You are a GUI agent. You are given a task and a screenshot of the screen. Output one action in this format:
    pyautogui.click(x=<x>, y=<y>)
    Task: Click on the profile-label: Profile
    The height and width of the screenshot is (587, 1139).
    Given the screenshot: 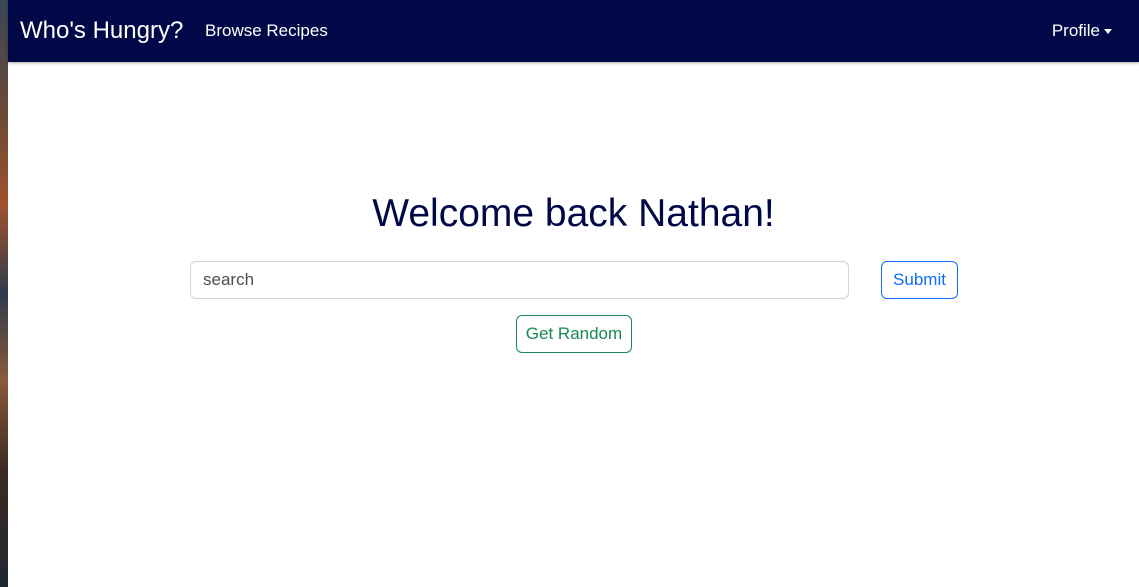 What is the action you would take?
    pyautogui.click(x=1075, y=30)
    